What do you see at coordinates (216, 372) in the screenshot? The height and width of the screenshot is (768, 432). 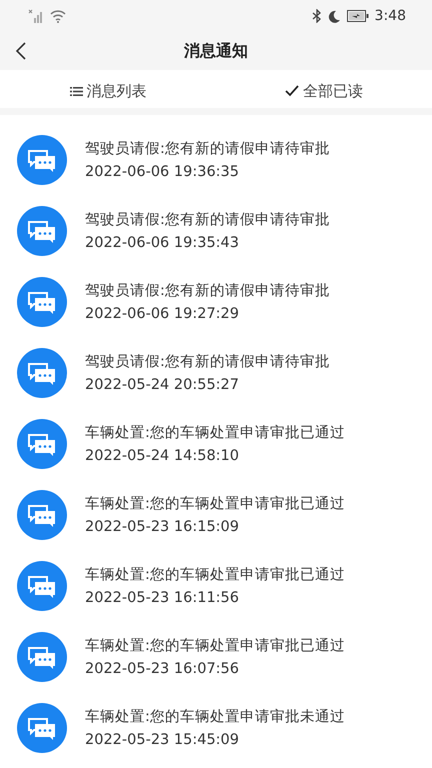 I see `message-item: 驾驶员请假:您有新的请假申请待审批 2022-05-24 20:55:27` at bounding box center [216, 372].